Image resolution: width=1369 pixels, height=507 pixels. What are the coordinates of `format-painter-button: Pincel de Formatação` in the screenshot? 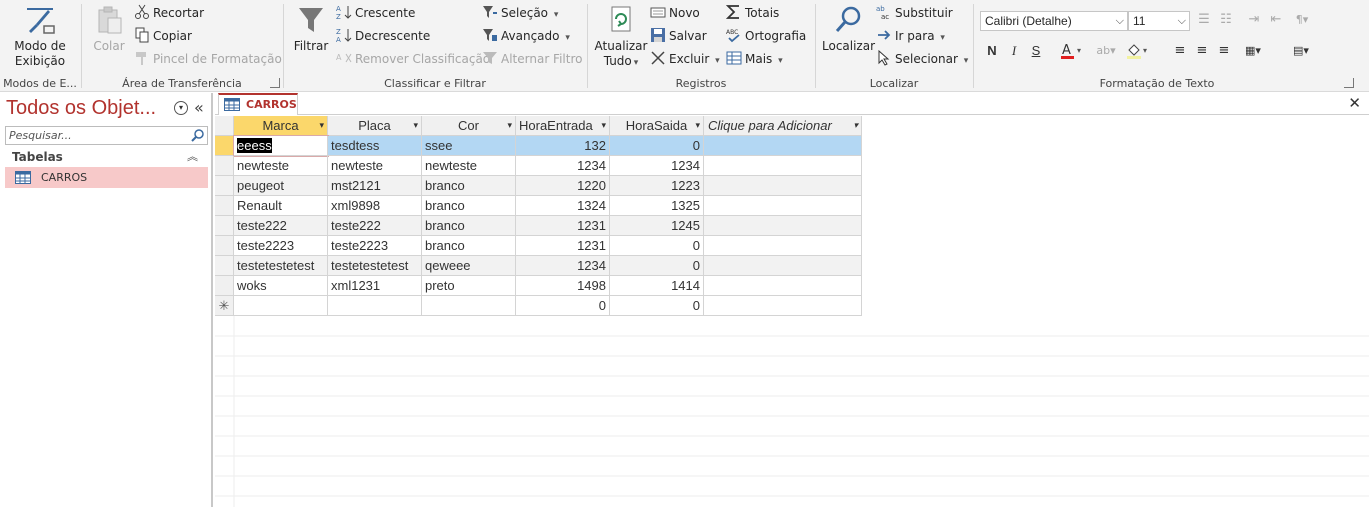 It's located at (208, 59).